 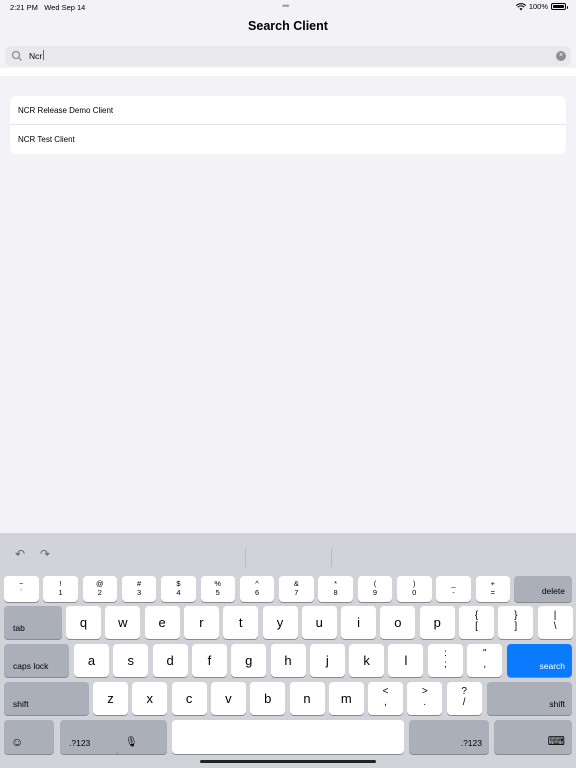 What do you see at coordinates (178, 589) in the screenshot?
I see `key-4: $4` at bounding box center [178, 589].